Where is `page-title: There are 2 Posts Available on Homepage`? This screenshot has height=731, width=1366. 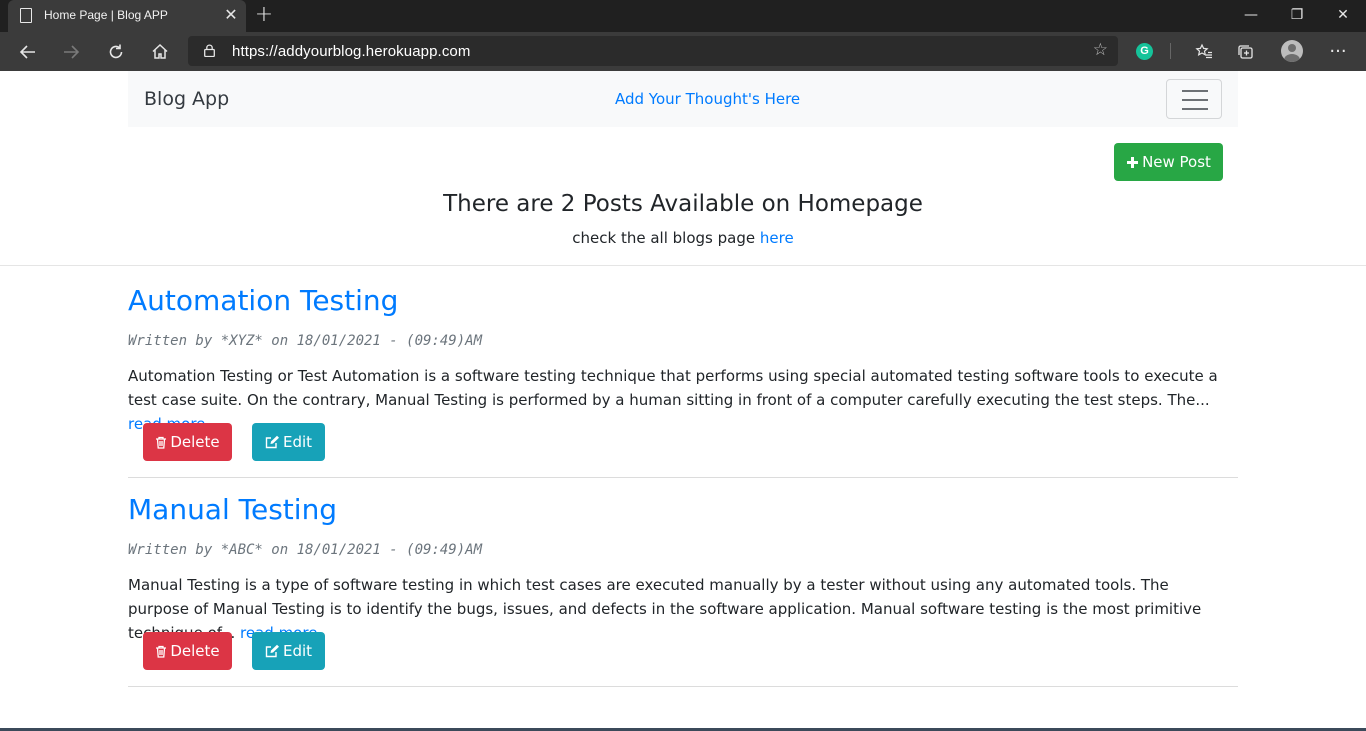
page-title: There are 2 Posts Available on Homepage is located at coordinates (683, 204).